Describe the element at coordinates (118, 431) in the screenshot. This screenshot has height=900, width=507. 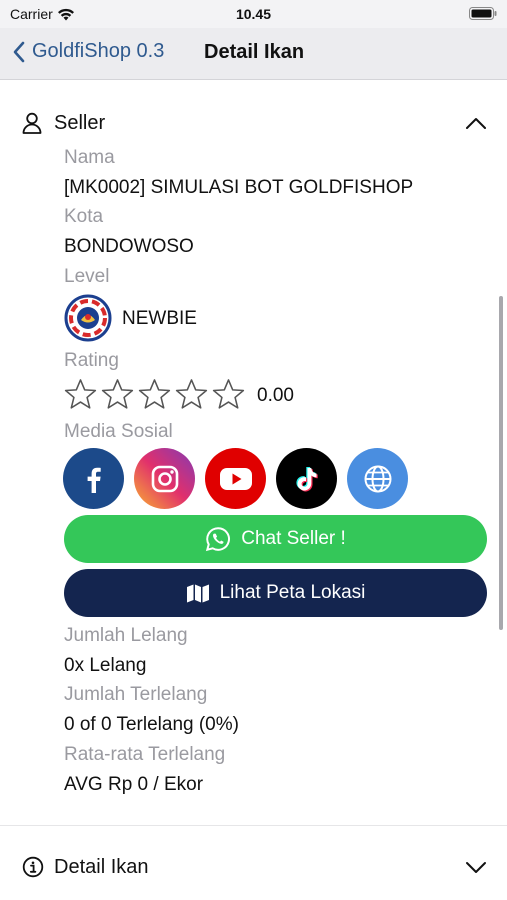
I see `media-sosial-label: Media Sosial` at that location.